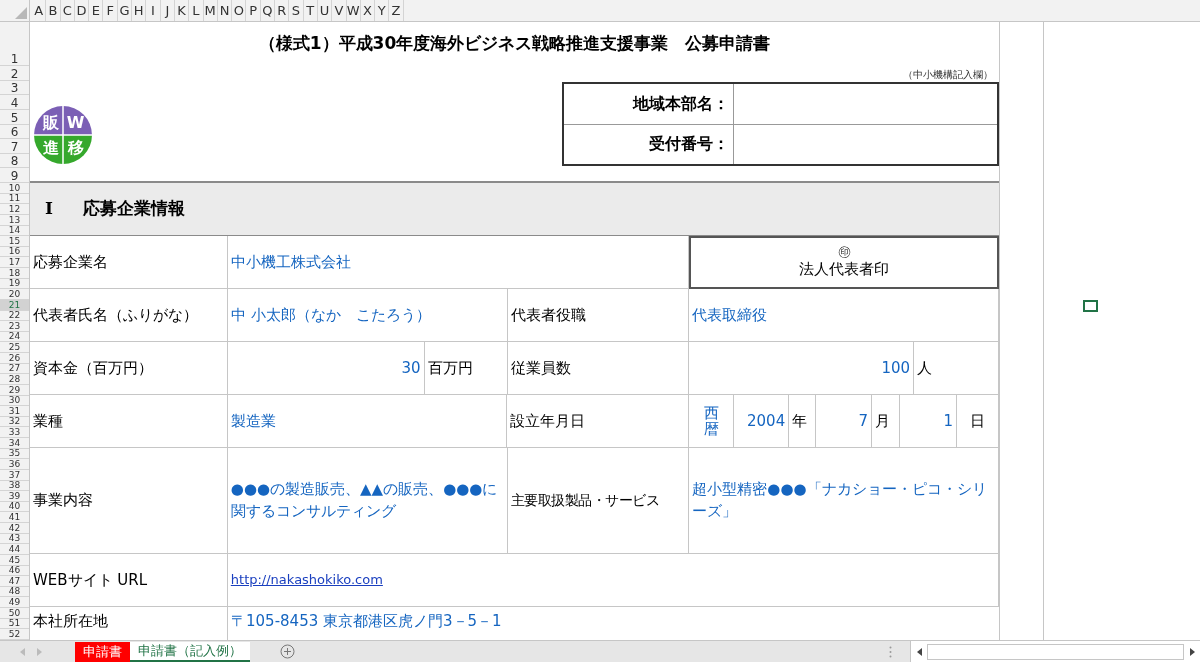  Describe the element at coordinates (14, 443) in the screenshot. I see `row-header: 34` at that location.